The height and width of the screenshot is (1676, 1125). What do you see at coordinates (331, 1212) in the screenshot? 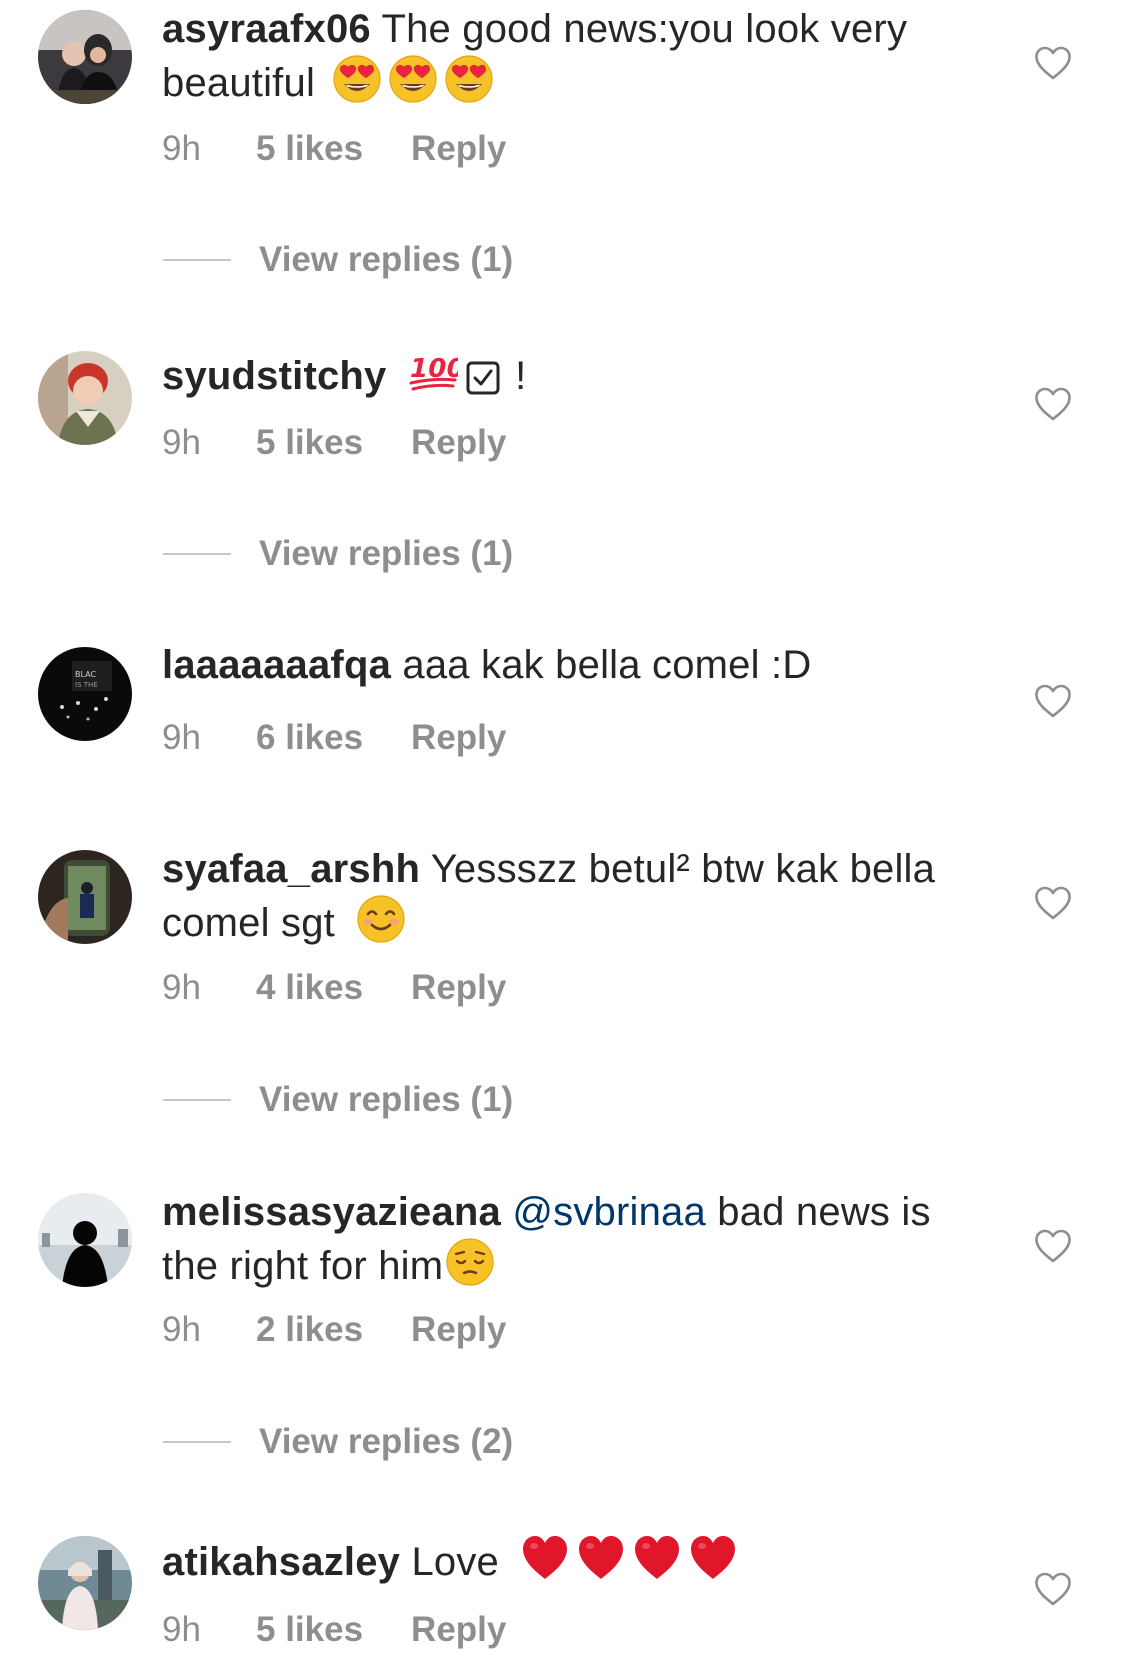
I see `comment-username: melissasyazieana` at bounding box center [331, 1212].